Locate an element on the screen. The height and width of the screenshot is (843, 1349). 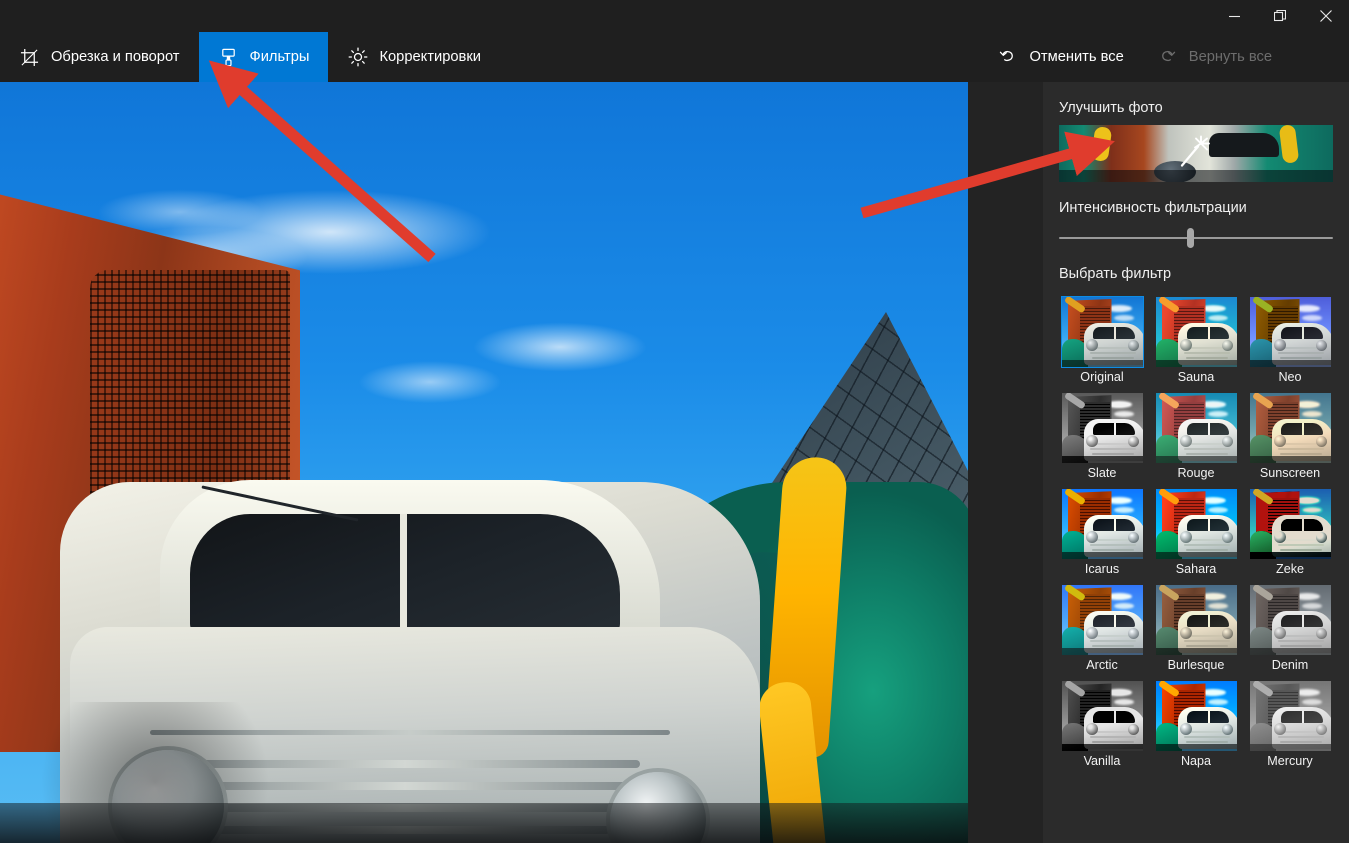
filter-option-sahara: Sahara is located at coordinates (1196, 530).